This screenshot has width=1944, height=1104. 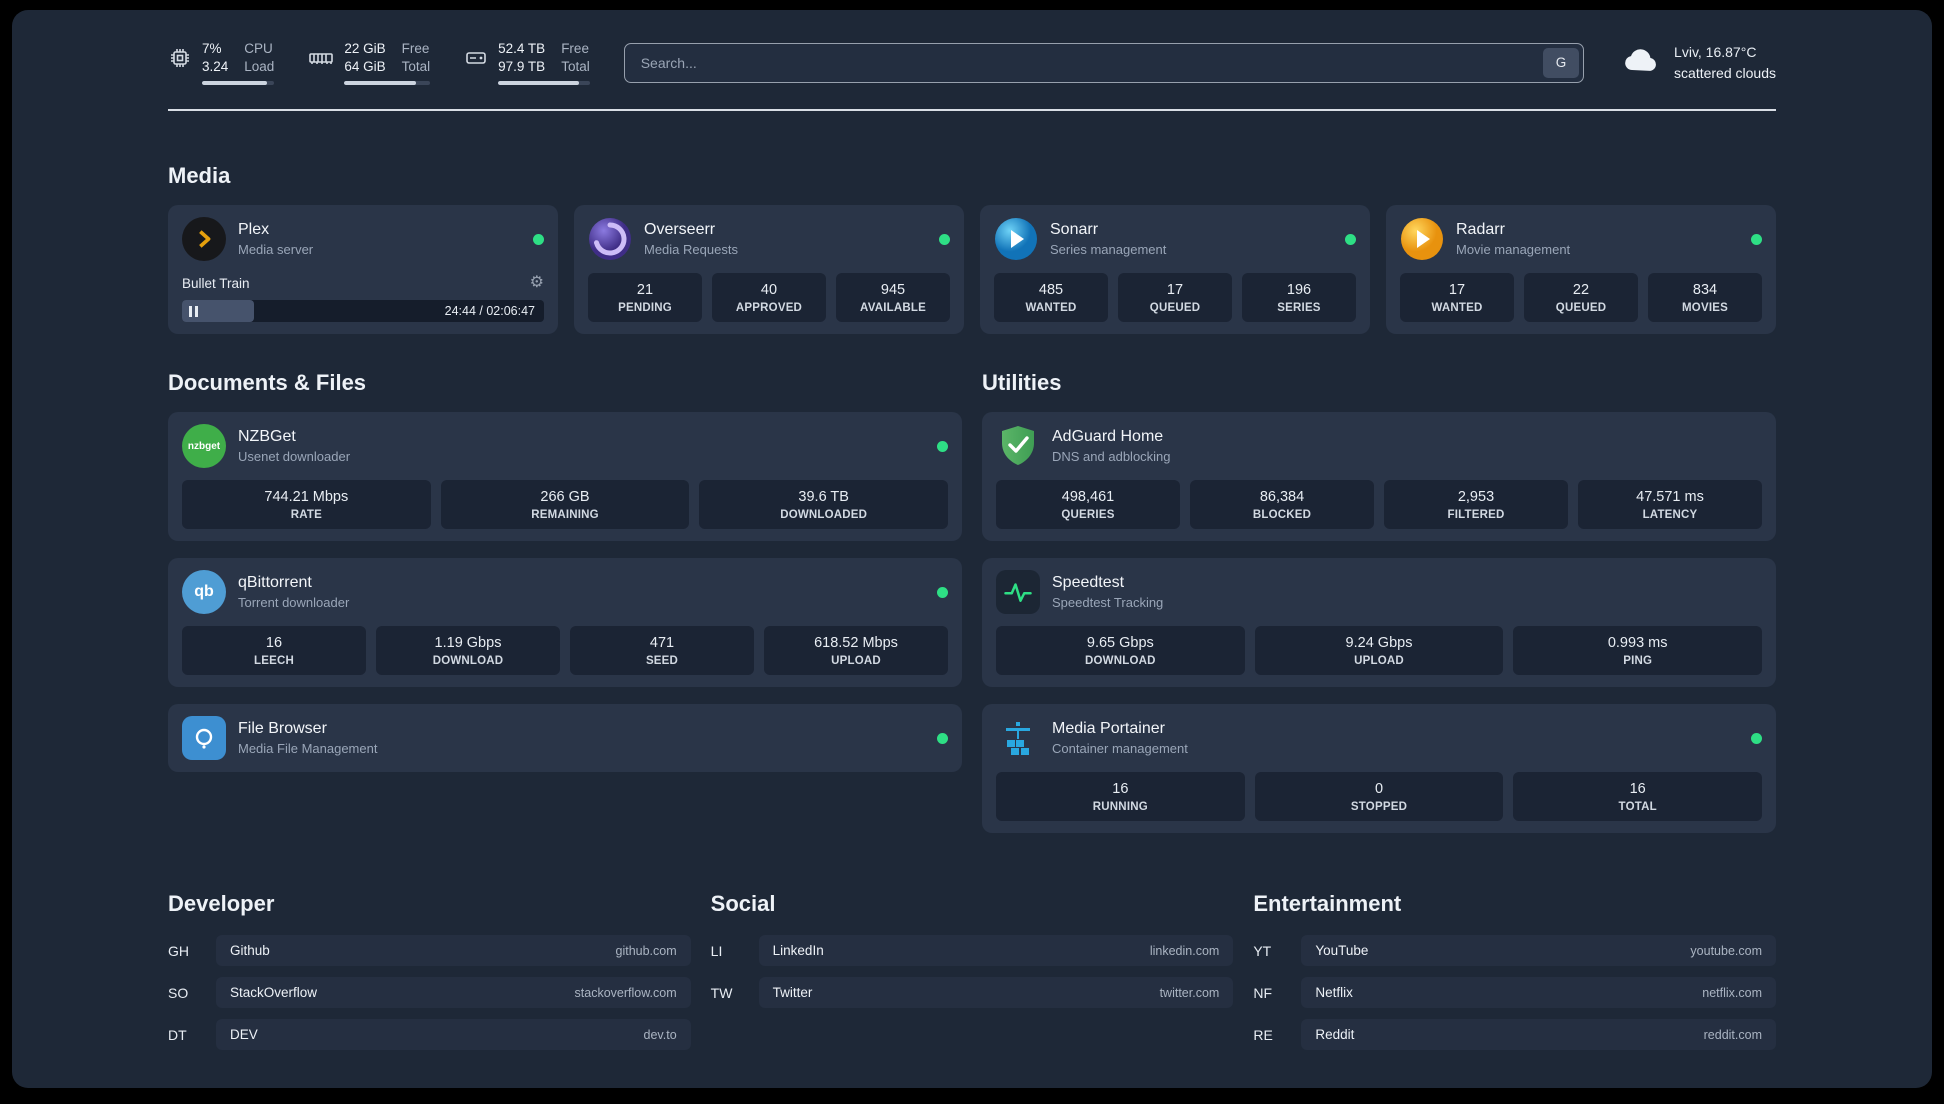 What do you see at coordinates (204, 592) in the screenshot?
I see `qbittorrent-icon: qb` at bounding box center [204, 592].